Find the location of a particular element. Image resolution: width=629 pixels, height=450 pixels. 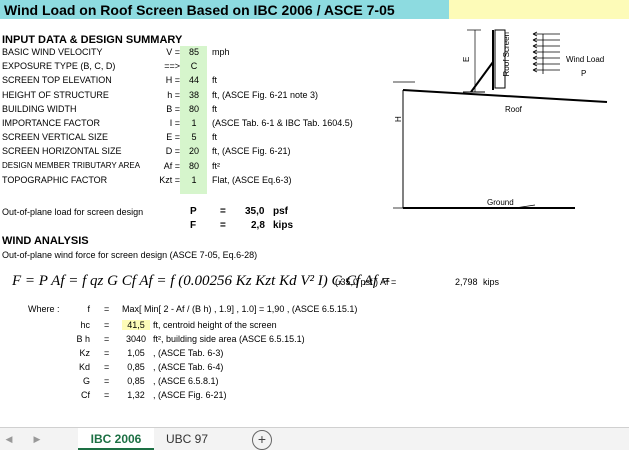

input-label: SCREEN VERTICAL SIZE is located at coordinates (55, 137).